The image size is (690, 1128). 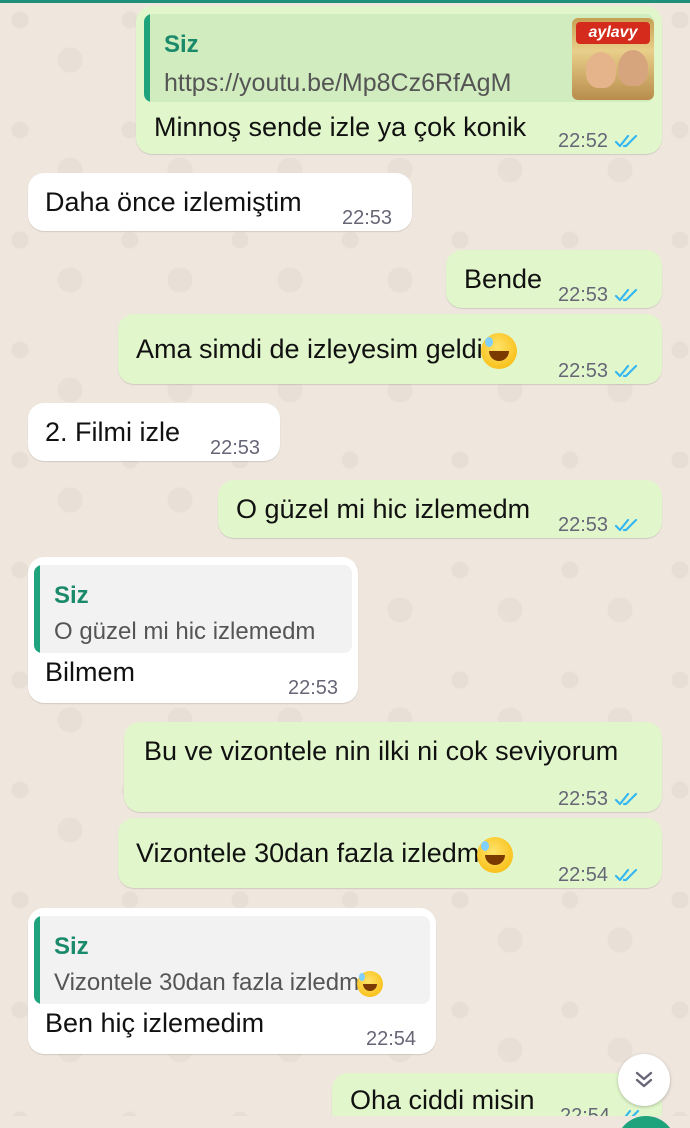 I want to click on message-outgoing: Vizontele 30dan fazla izledm 22:54, so click(x=390, y=853).